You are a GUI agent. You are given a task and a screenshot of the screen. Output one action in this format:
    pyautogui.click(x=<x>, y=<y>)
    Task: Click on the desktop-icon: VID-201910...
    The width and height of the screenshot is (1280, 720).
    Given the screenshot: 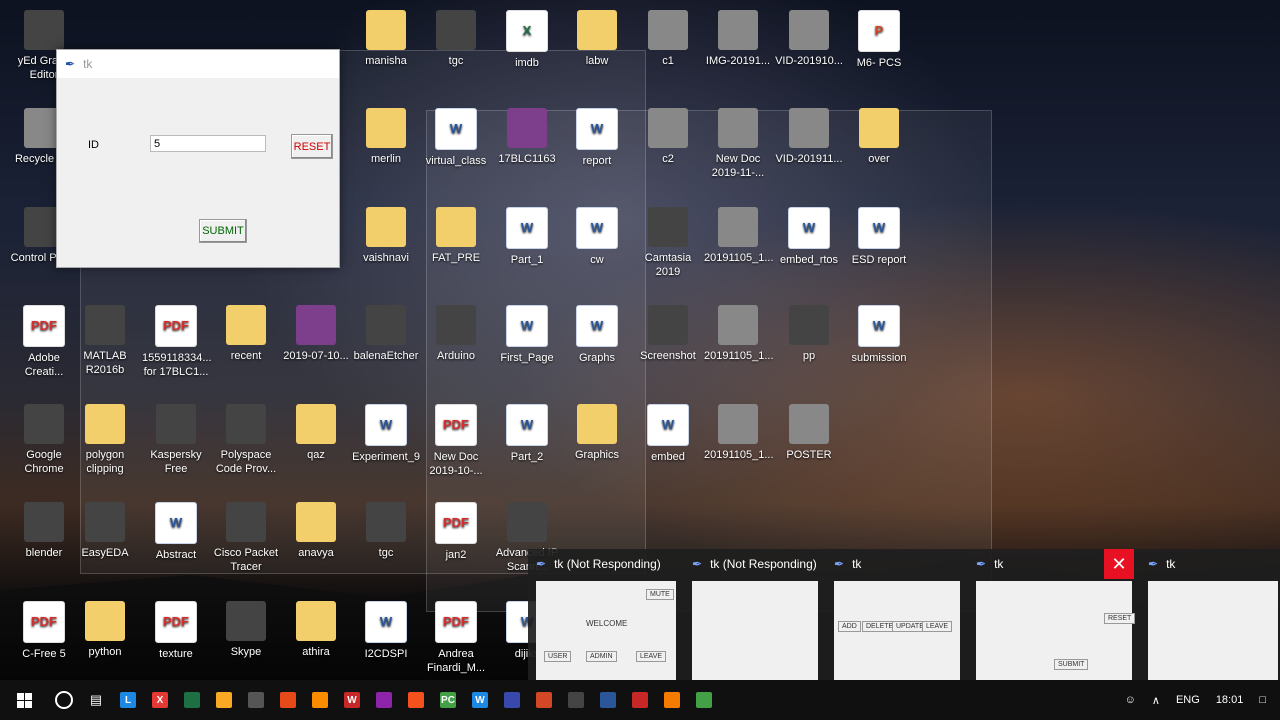 What is the action you would take?
    pyautogui.click(x=809, y=39)
    